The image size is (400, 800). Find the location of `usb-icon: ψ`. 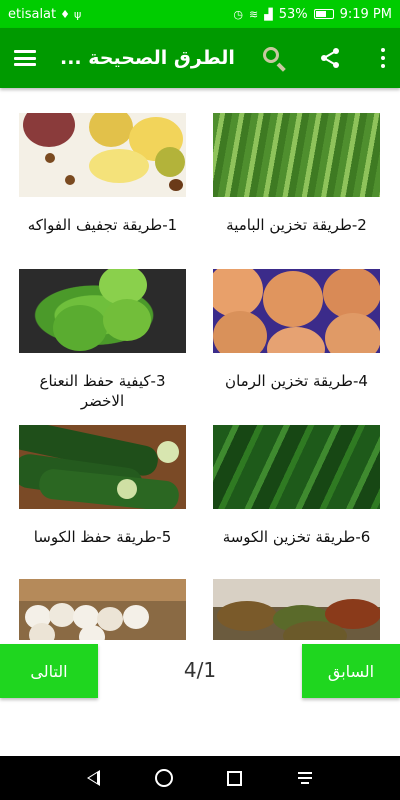

usb-icon: ψ is located at coordinates (78, 14).